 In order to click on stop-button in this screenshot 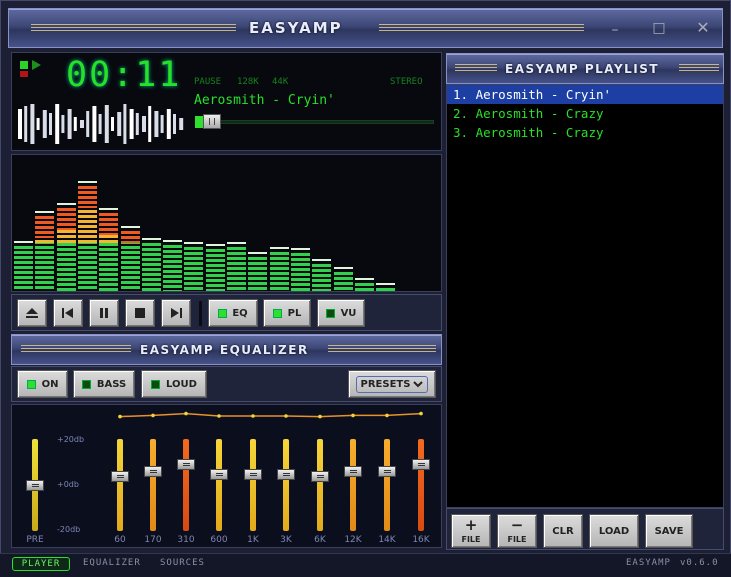, I will do `click(140, 313)`.